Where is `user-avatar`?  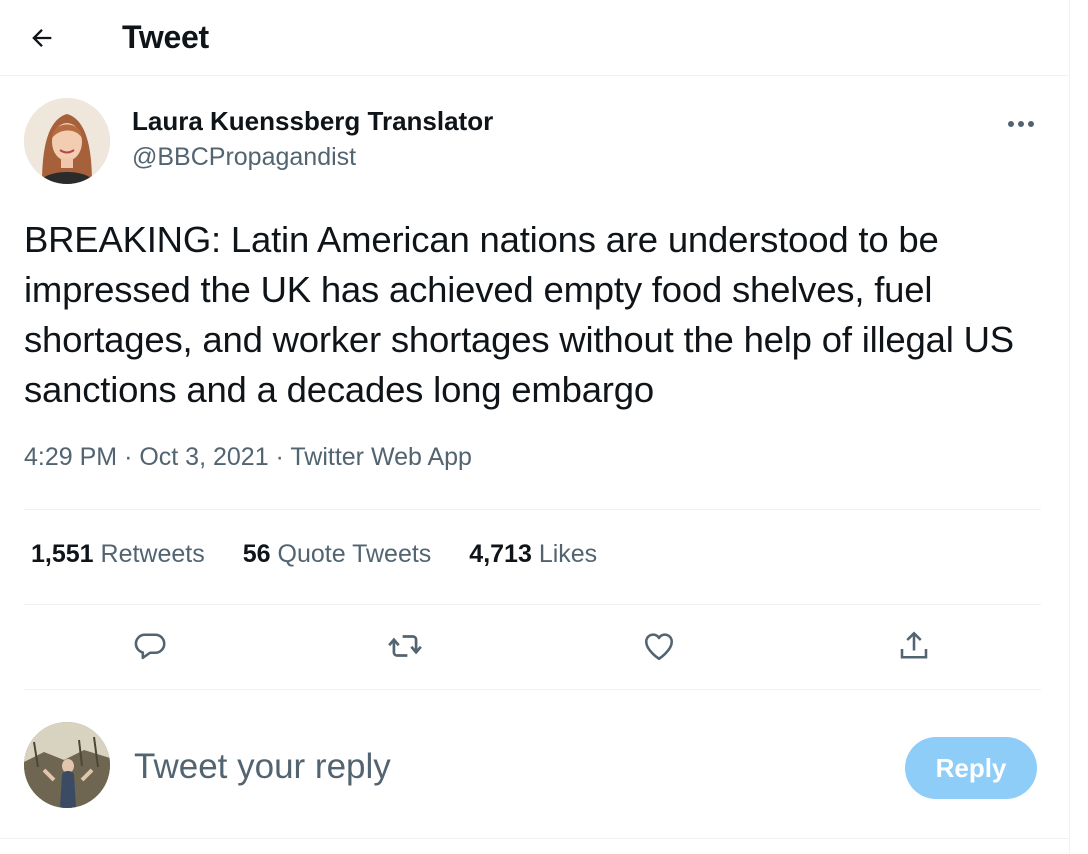 user-avatar is located at coordinates (67, 765).